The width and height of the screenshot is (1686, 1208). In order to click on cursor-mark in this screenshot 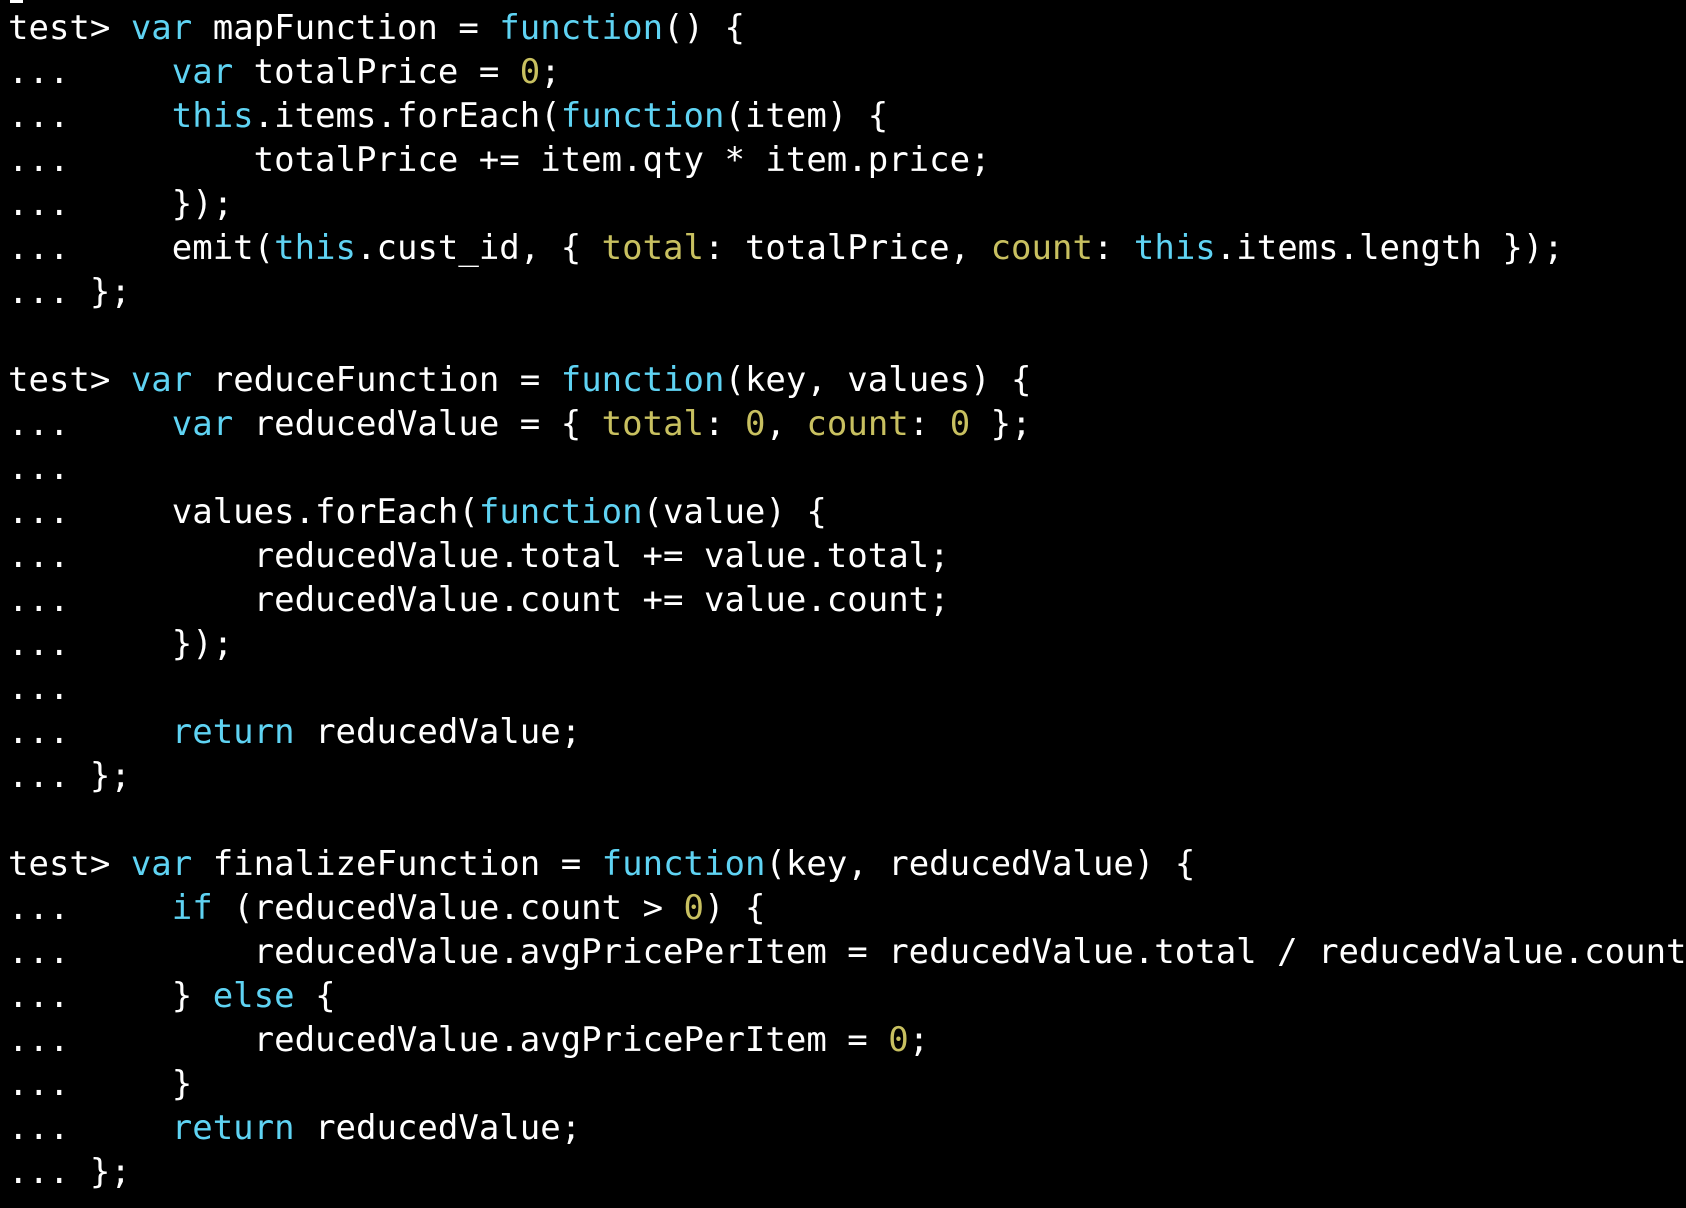, I will do `click(16, 1)`.